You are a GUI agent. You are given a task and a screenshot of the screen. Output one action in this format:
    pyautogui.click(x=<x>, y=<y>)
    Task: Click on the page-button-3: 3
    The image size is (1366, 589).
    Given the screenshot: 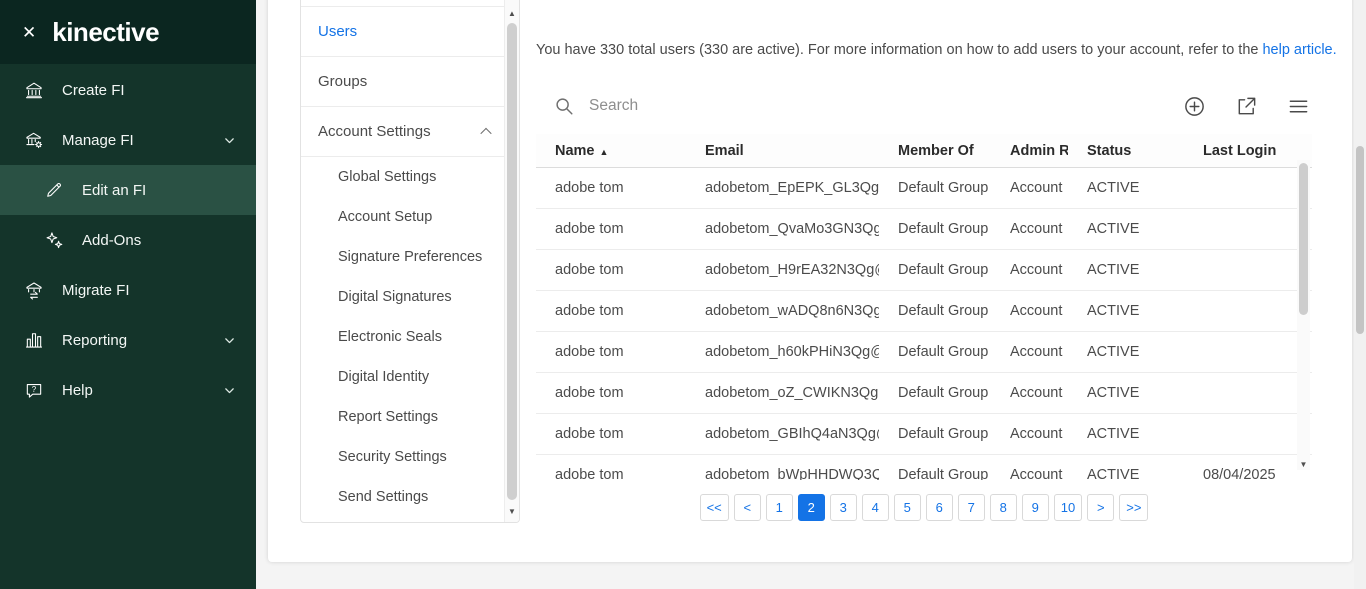 What is the action you would take?
    pyautogui.click(x=843, y=507)
    